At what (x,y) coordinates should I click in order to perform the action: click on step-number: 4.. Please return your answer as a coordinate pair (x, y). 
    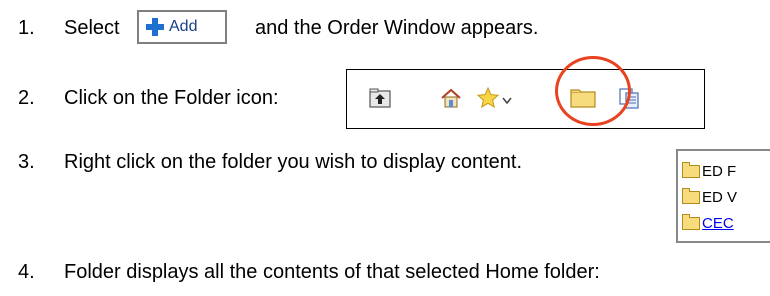
    Looking at the image, I should click on (26, 272).